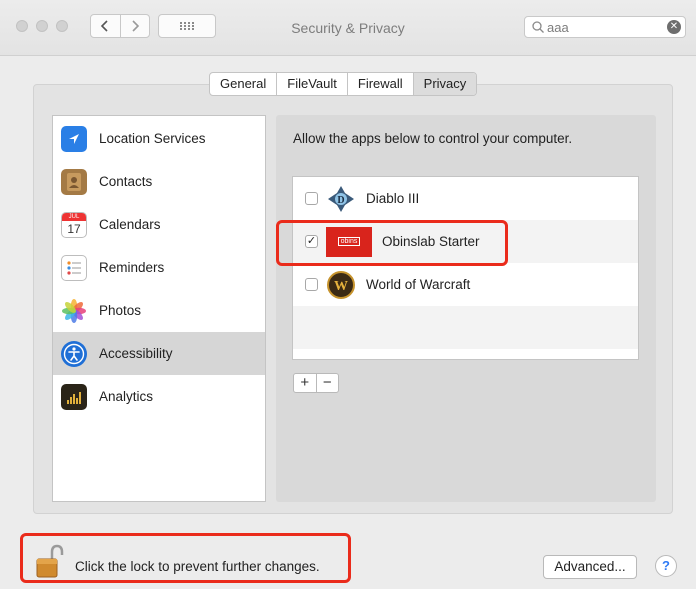  I want to click on annotation-highlight-lock, so click(185, 558).